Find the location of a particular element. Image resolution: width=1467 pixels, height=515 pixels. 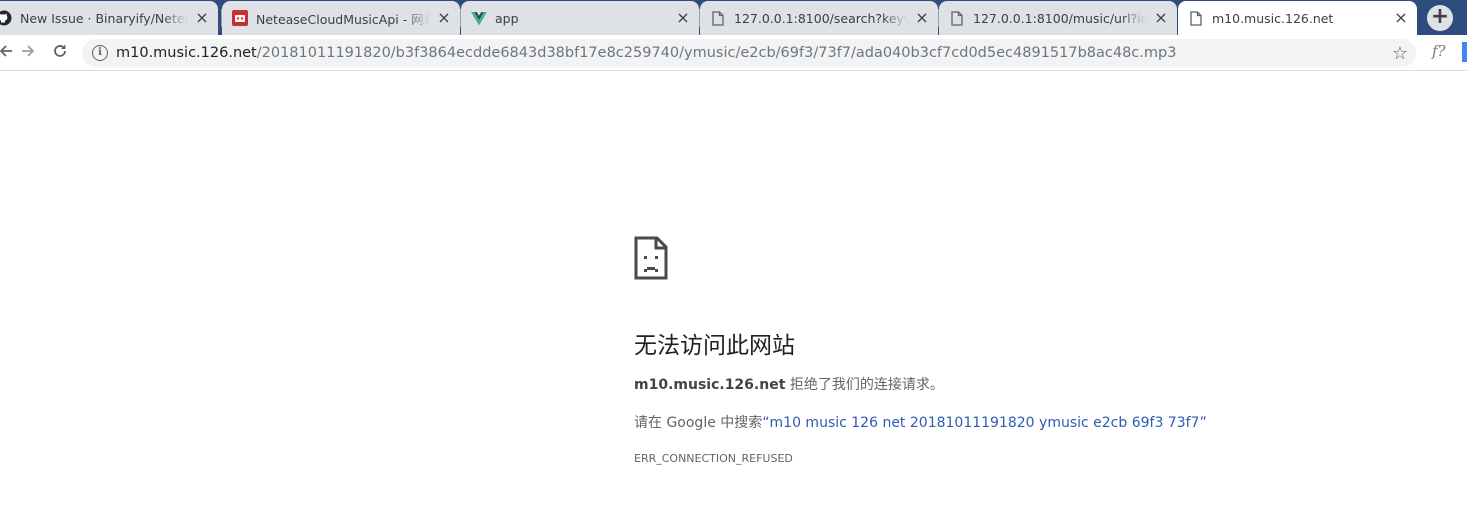

arrow-right-icon is located at coordinates (28, 53).